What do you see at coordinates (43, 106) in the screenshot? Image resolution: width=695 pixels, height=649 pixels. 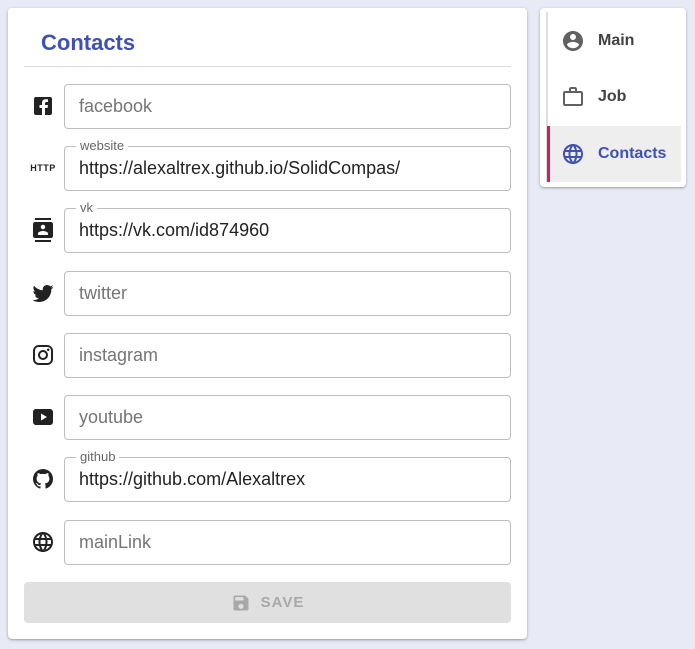 I see `facebook-icon` at bounding box center [43, 106].